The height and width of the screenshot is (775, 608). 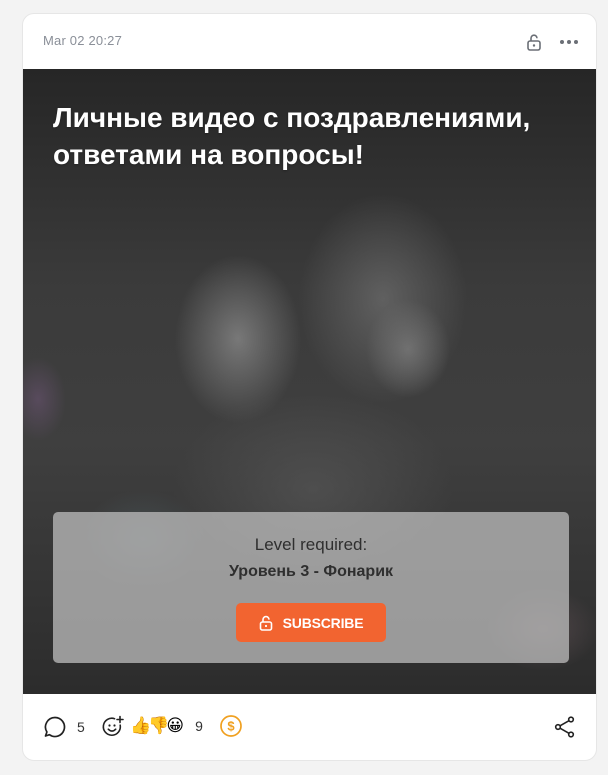 I want to click on reactions-count: 9, so click(x=199, y=726).